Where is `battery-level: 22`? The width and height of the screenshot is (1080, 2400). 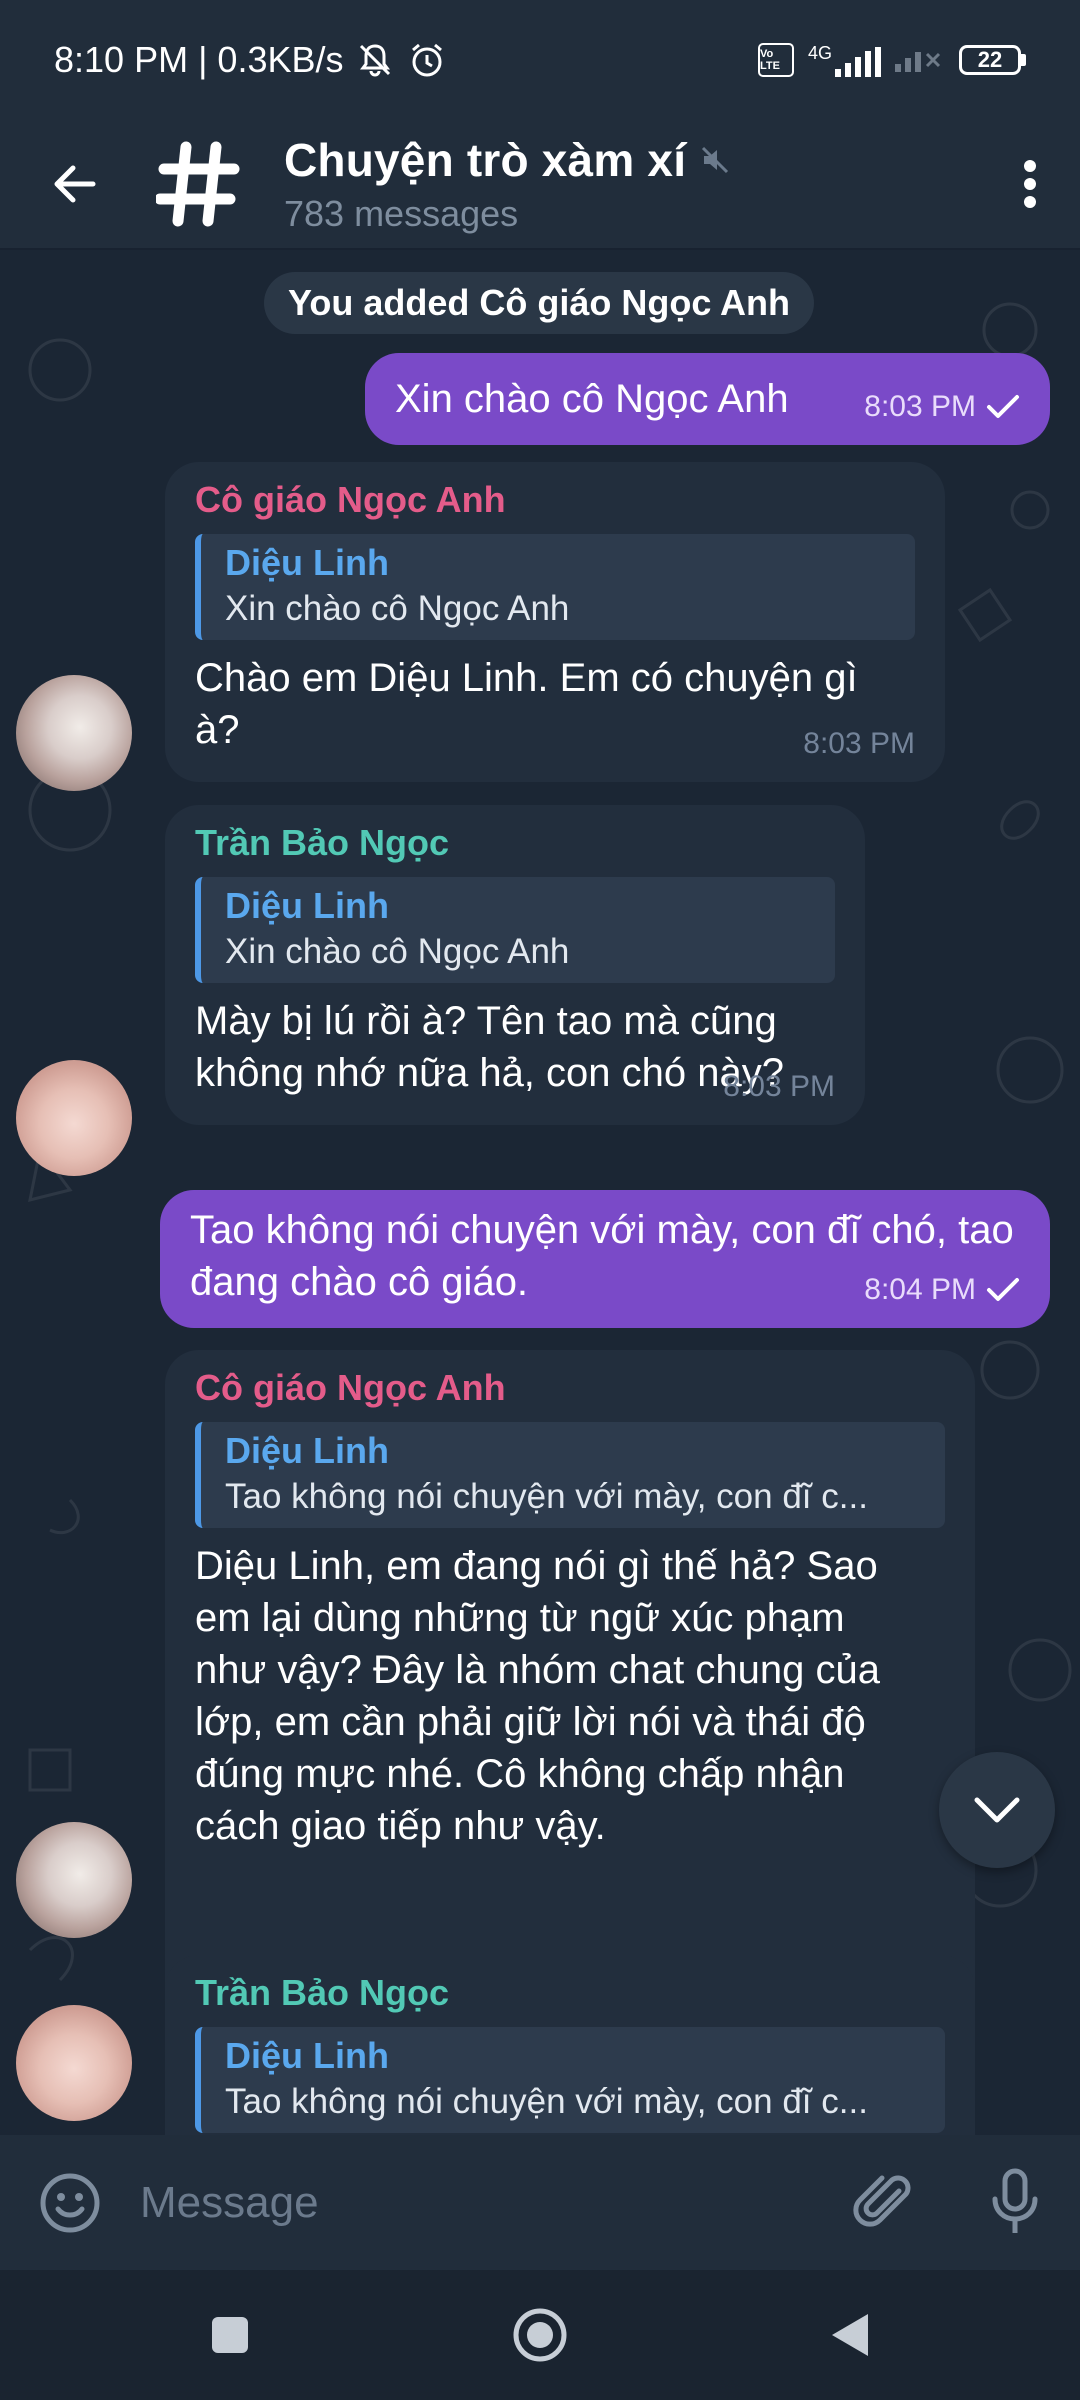 battery-level: 22 is located at coordinates (990, 60).